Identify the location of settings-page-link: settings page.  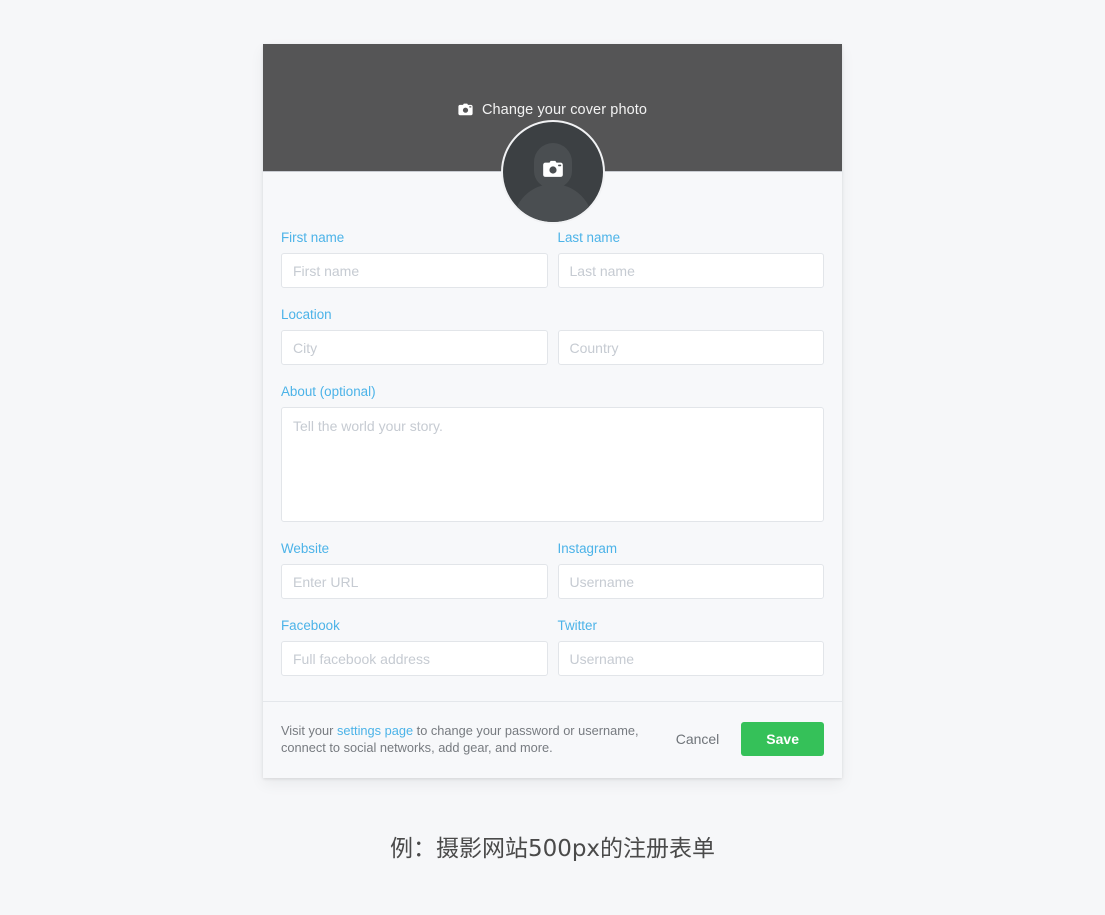
(375, 730).